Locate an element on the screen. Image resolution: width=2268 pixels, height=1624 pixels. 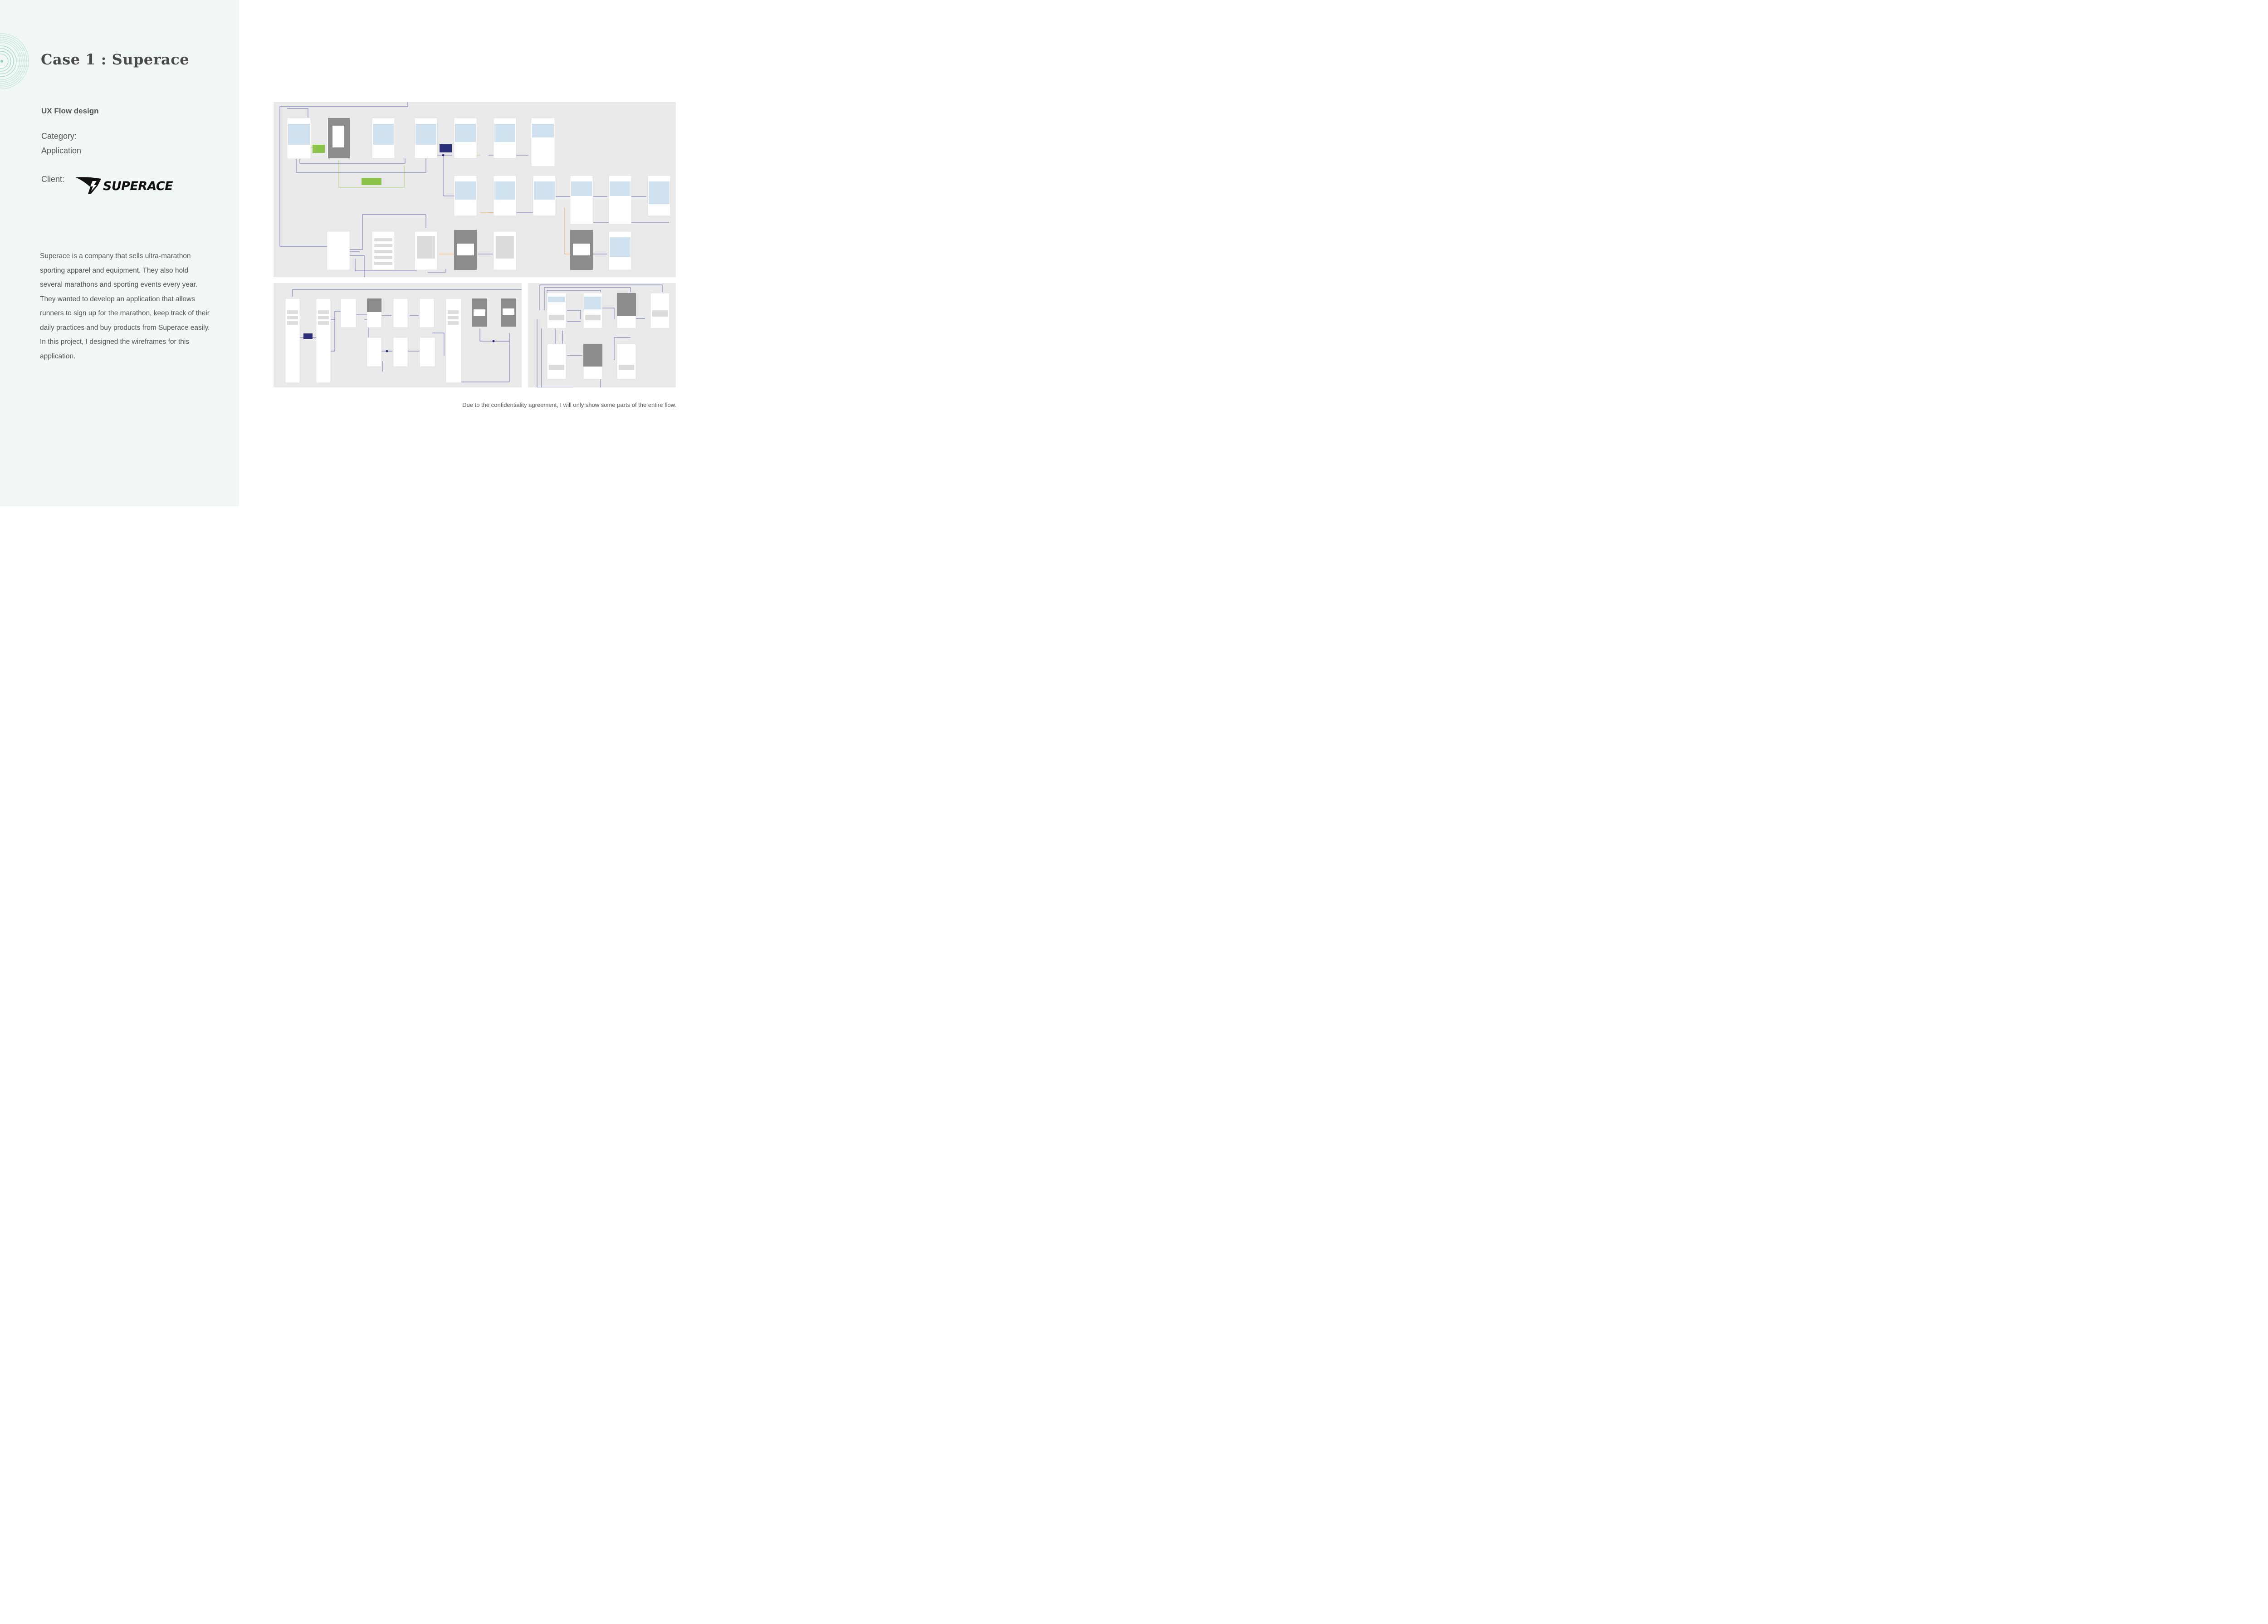
svg-text: SUPERACE is located at coordinates (138, 186).